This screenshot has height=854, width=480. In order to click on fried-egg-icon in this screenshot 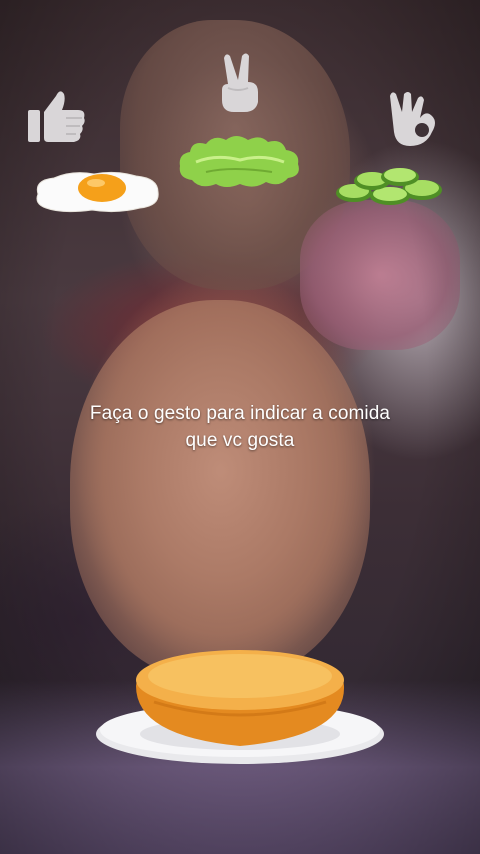, I will do `click(97, 193)`.